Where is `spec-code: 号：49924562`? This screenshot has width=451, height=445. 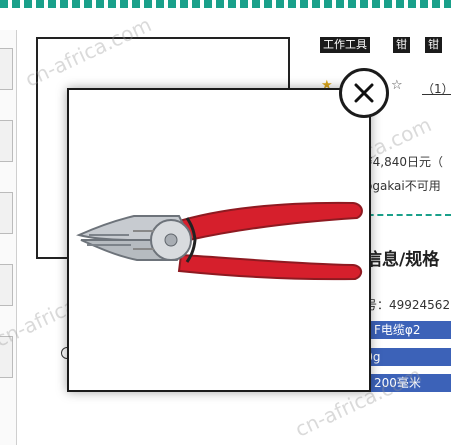 spec-code: 号：49924562 is located at coordinates (408, 305).